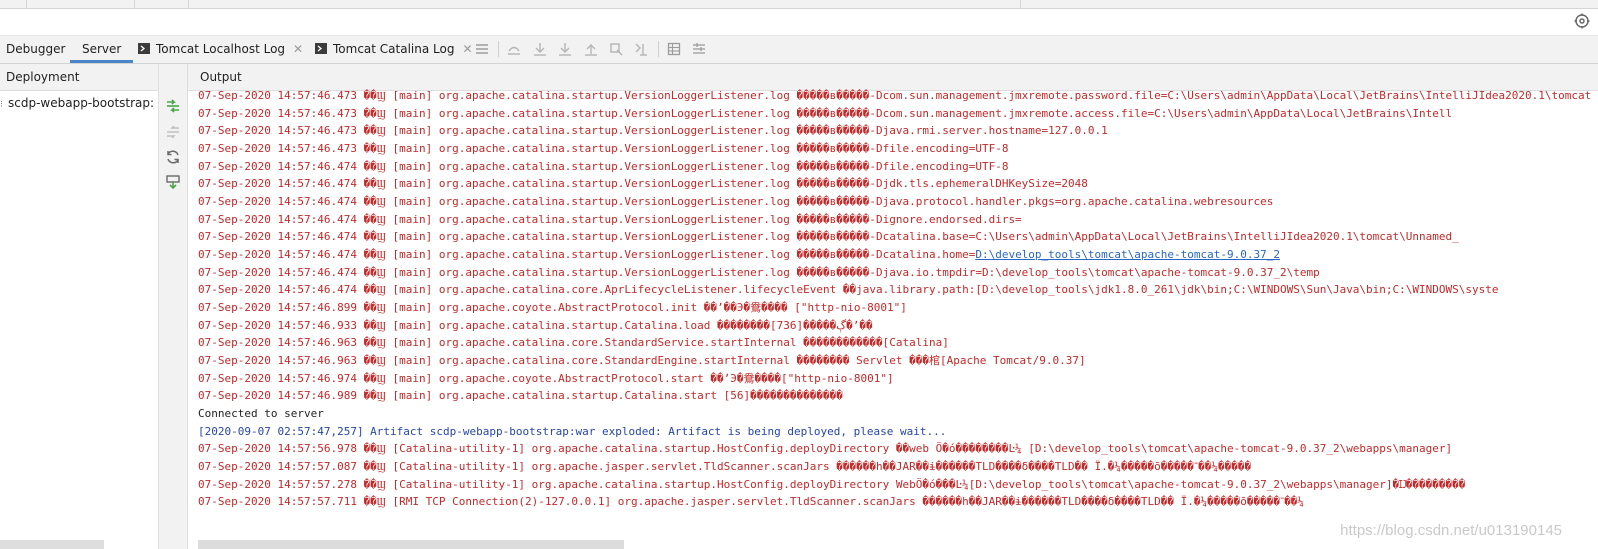 The height and width of the screenshot is (549, 1598). What do you see at coordinates (173, 132) in the screenshot?
I see `undeploy-icon` at bounding box center [173, 132].